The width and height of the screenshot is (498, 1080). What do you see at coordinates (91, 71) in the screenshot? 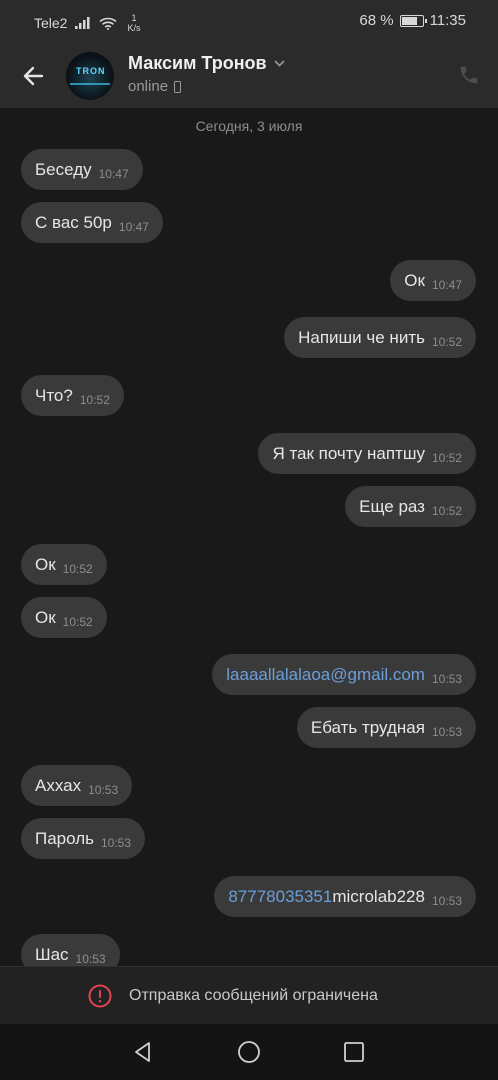
I see `avatar-logo-text: TRON` at bounding box center [91, 71].